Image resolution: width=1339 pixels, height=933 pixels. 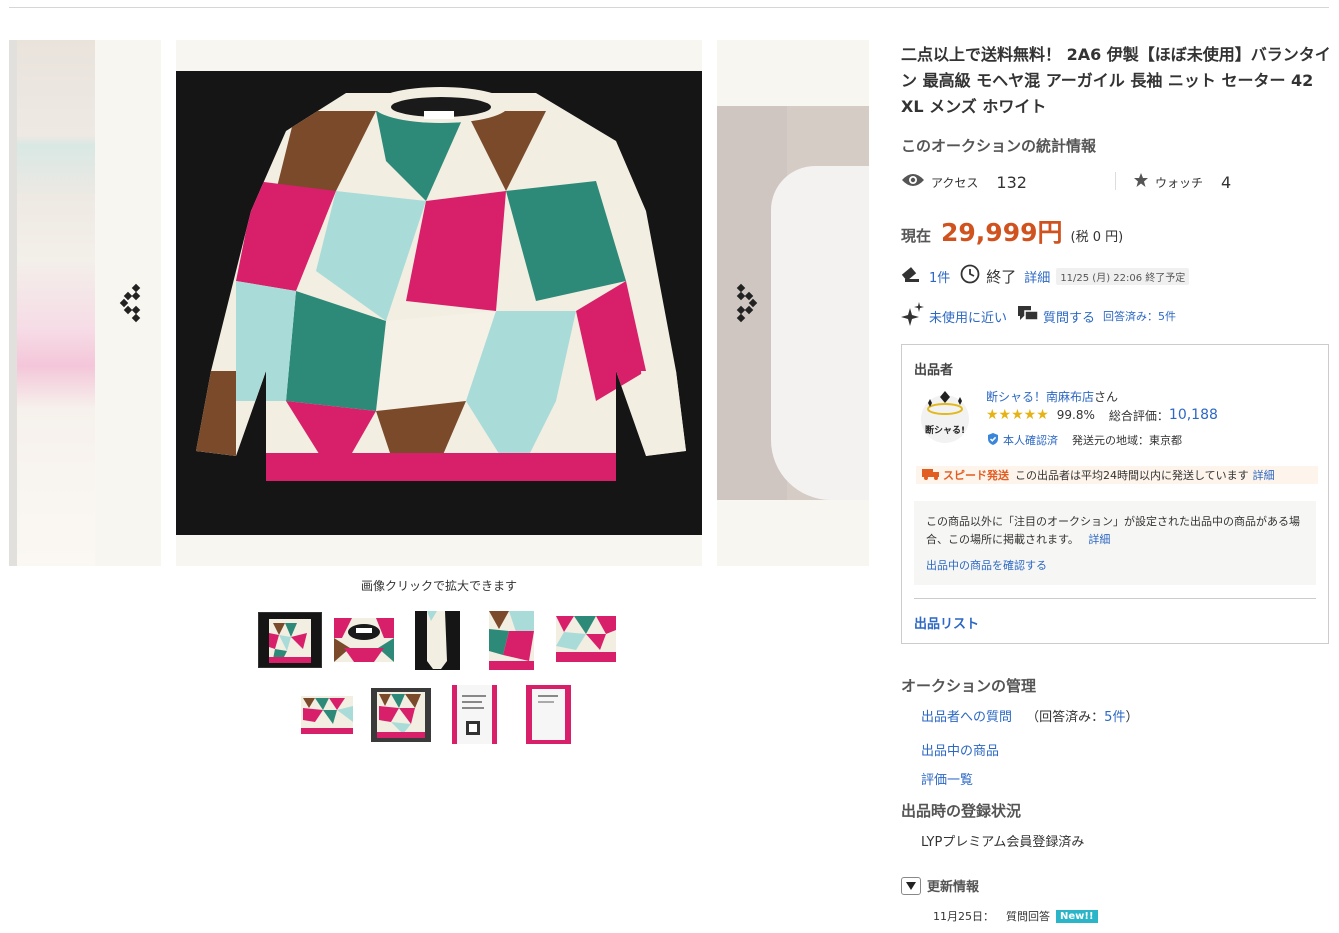 What do you see at coordinates (1106, 397) in the screenshot?
I see `seller-name-suffix: さん` at bounding box center [1106, 397].